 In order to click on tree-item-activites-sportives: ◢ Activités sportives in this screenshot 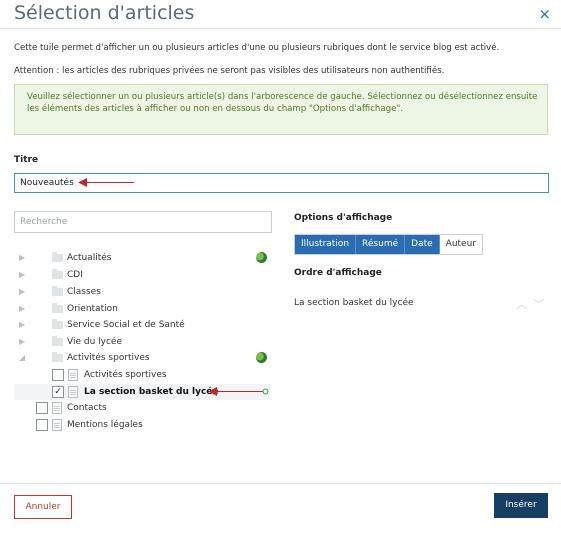, I will do `click(142, 358)`.